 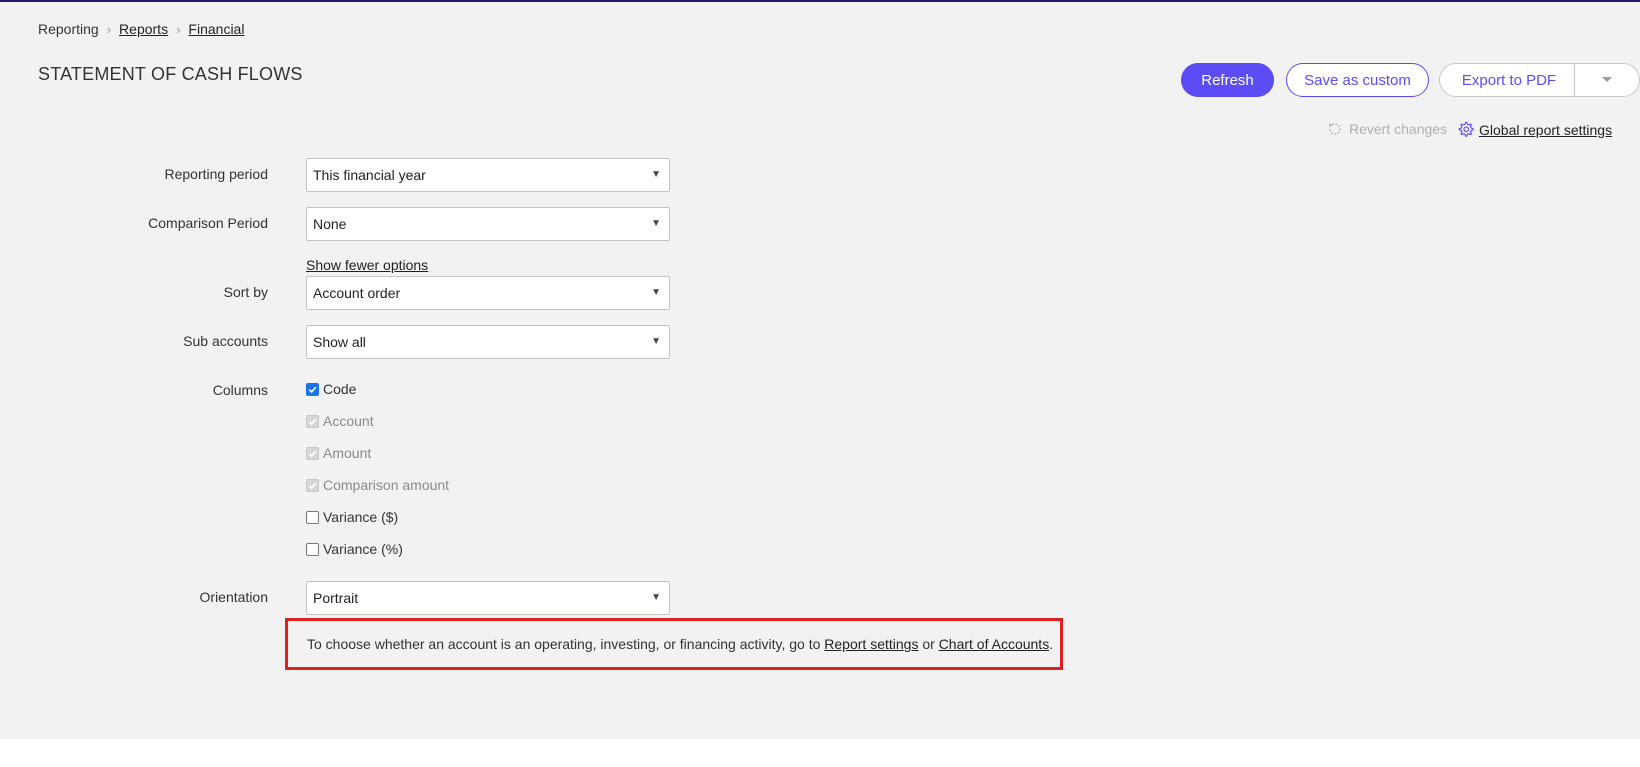 I want to click on checkbox-account, so click(x=312, y=421).